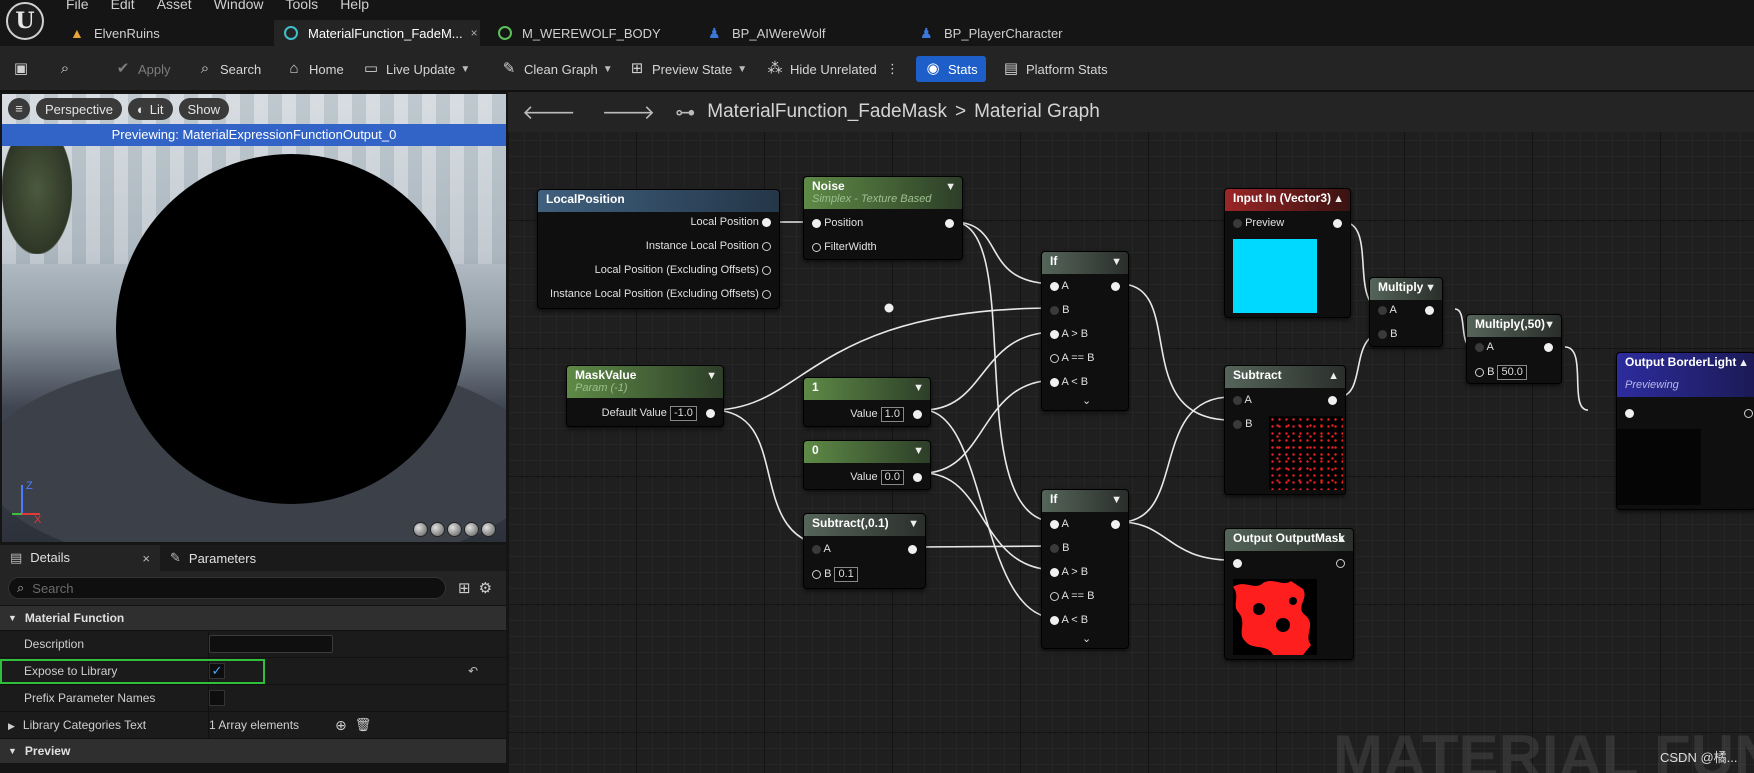 This screenshot has height=773, width=1754. What do you see at coordinates (687, 69) in the screenshot?
I see `preview-state-button: ⊞ Preview State ▼` at bounding box center [687, 69].